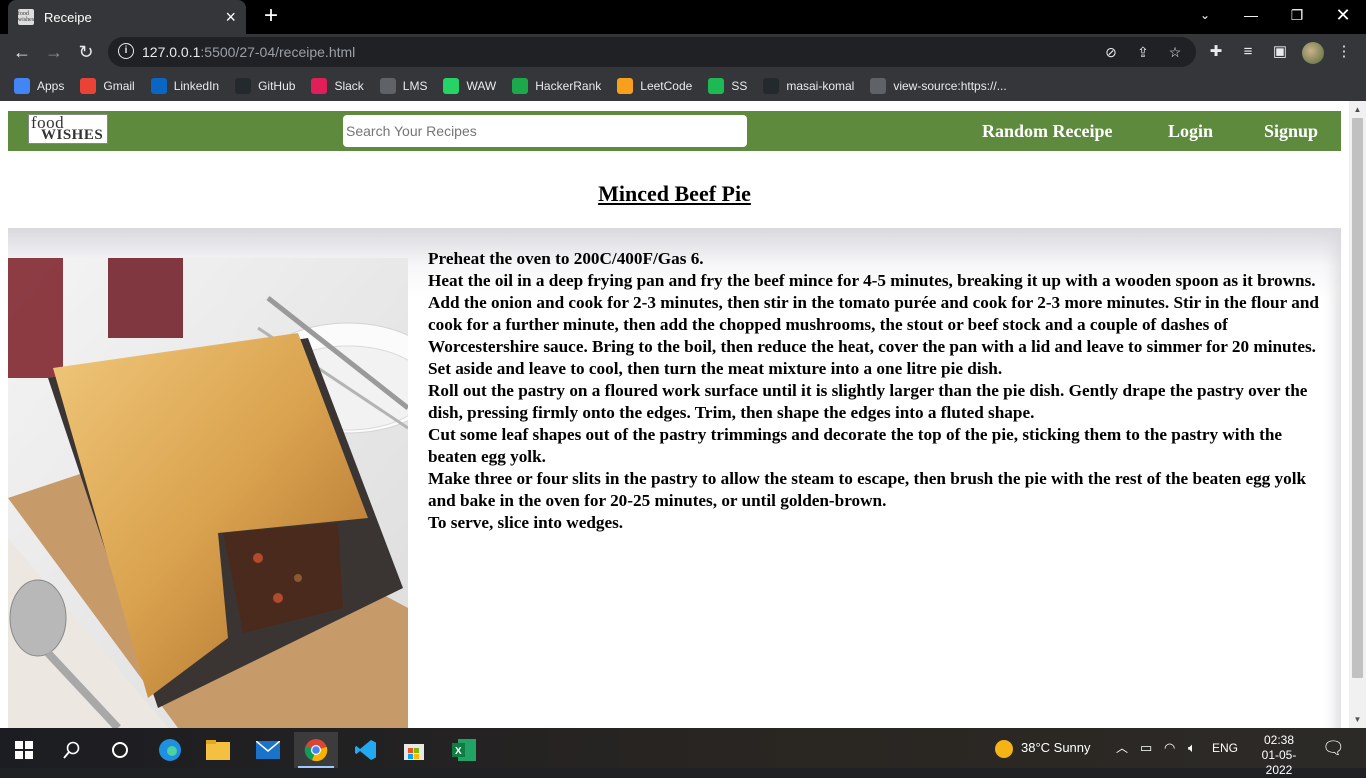 This screenshot has width=1366, height=778. I want to click on scroll-down-arrow-icon: ▼, so click(1357, 719).